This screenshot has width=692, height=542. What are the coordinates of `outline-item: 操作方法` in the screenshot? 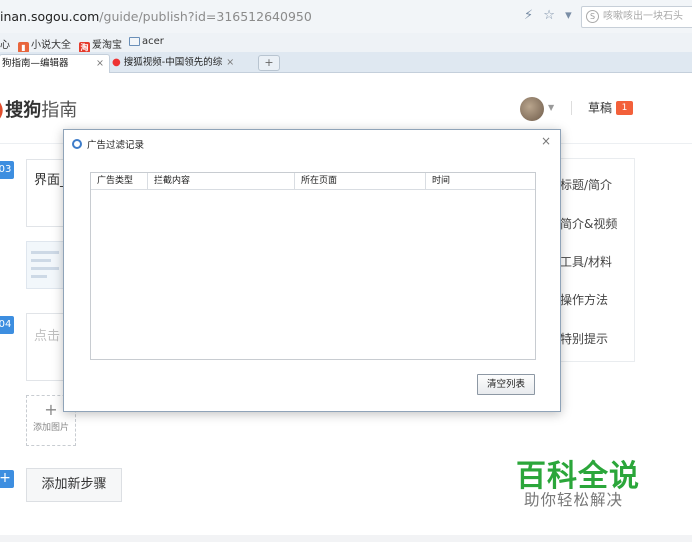 It's located at (584, 299).